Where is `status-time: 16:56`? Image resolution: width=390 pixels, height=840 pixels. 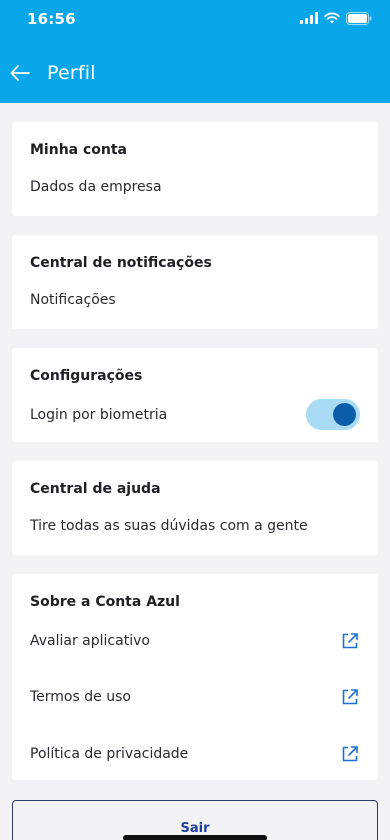 status-time: 16:56 is located at coordinates (51, 19).